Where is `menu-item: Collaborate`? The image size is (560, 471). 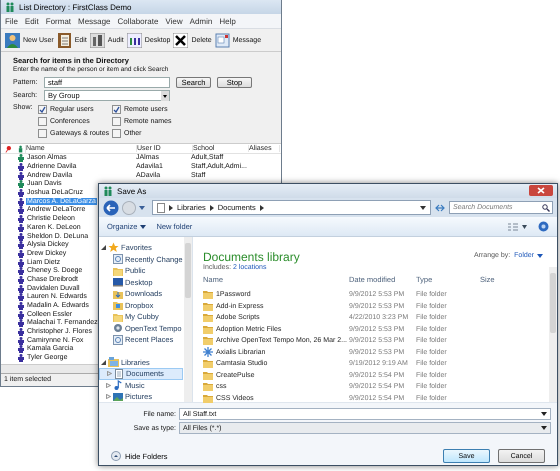 menu-item: Collaborate is located at coordinates (138, 21).